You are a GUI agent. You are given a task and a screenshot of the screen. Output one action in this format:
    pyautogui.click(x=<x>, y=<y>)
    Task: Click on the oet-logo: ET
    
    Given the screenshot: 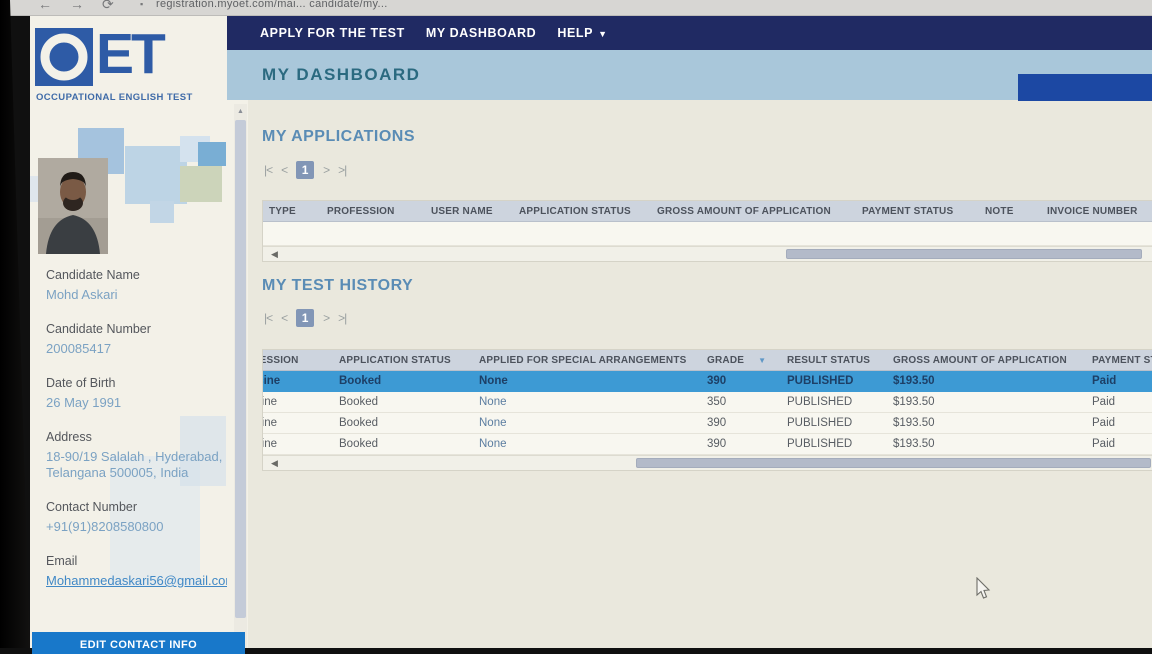 What is the action you would take?
    pyautogui.click(x=100, y=54)
    